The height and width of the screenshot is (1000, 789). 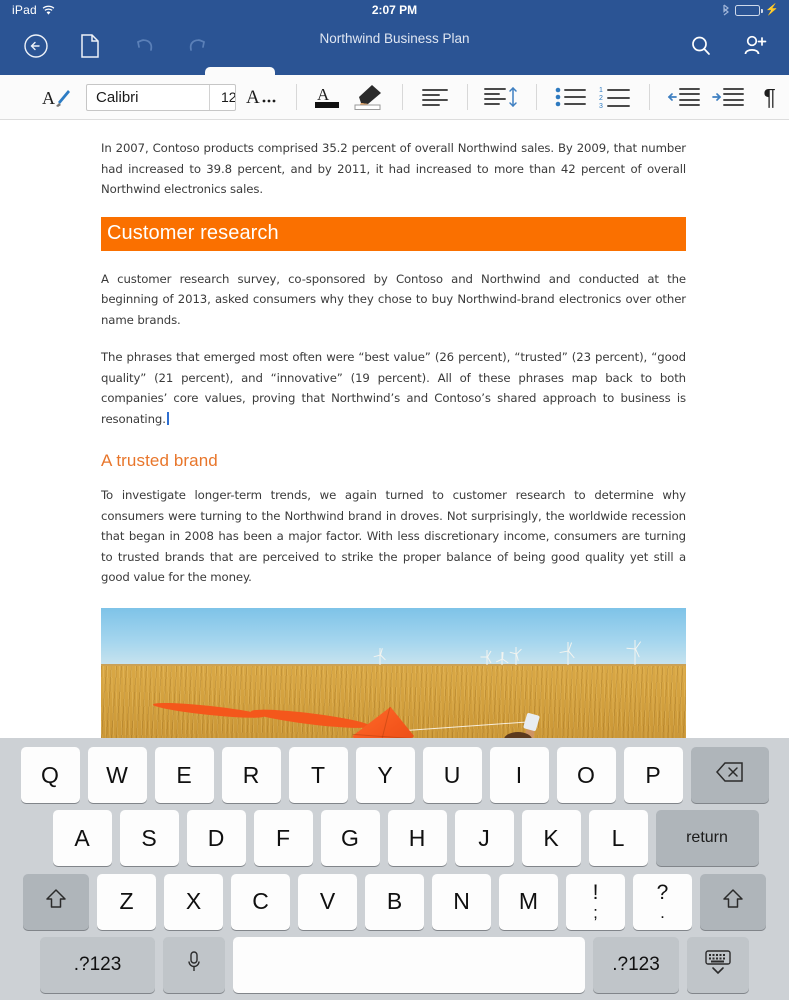 I want to click on key-period-label: ., so click(x=662, y=913).